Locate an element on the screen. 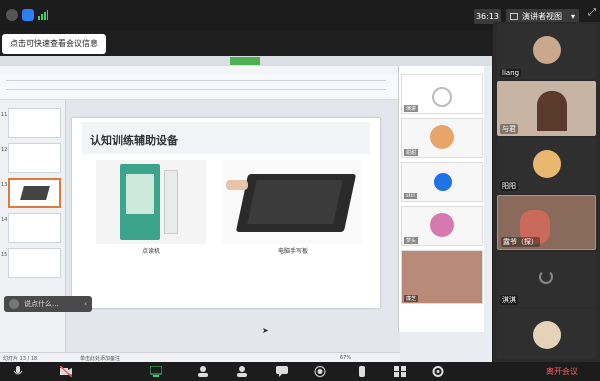 This screenshot has width=600, height=381. signal-icon is located at coordinates (43, 15).